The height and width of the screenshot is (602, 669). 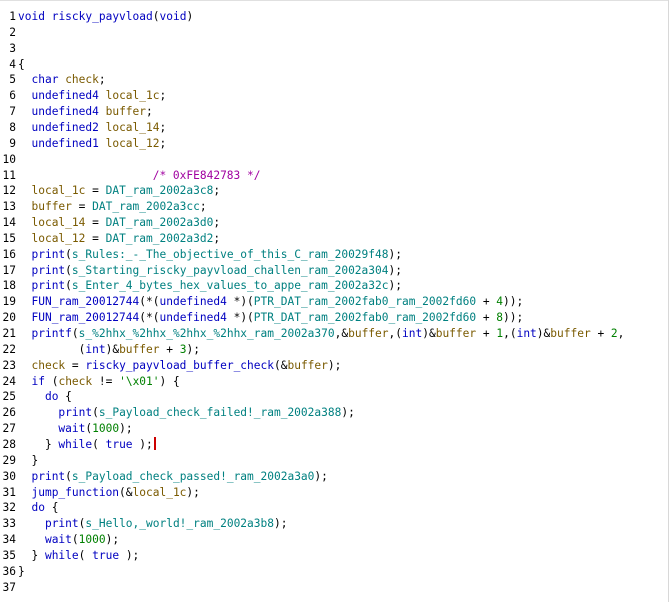 What do you see at coordinates (75, 492) in the screenshot?
I see `code-token: jump_function` at bounding box center [75, 492].